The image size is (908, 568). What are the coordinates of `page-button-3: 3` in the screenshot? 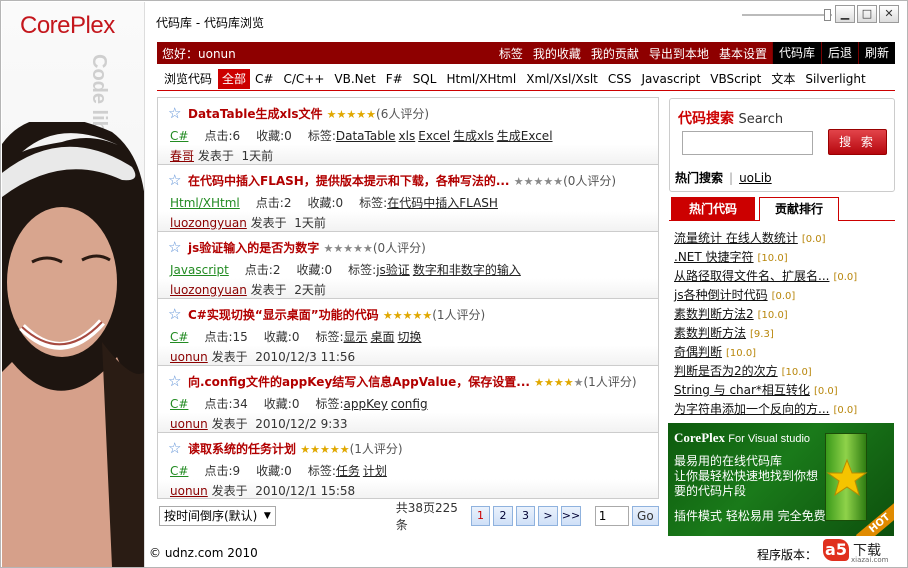 It's located at (525, 516).